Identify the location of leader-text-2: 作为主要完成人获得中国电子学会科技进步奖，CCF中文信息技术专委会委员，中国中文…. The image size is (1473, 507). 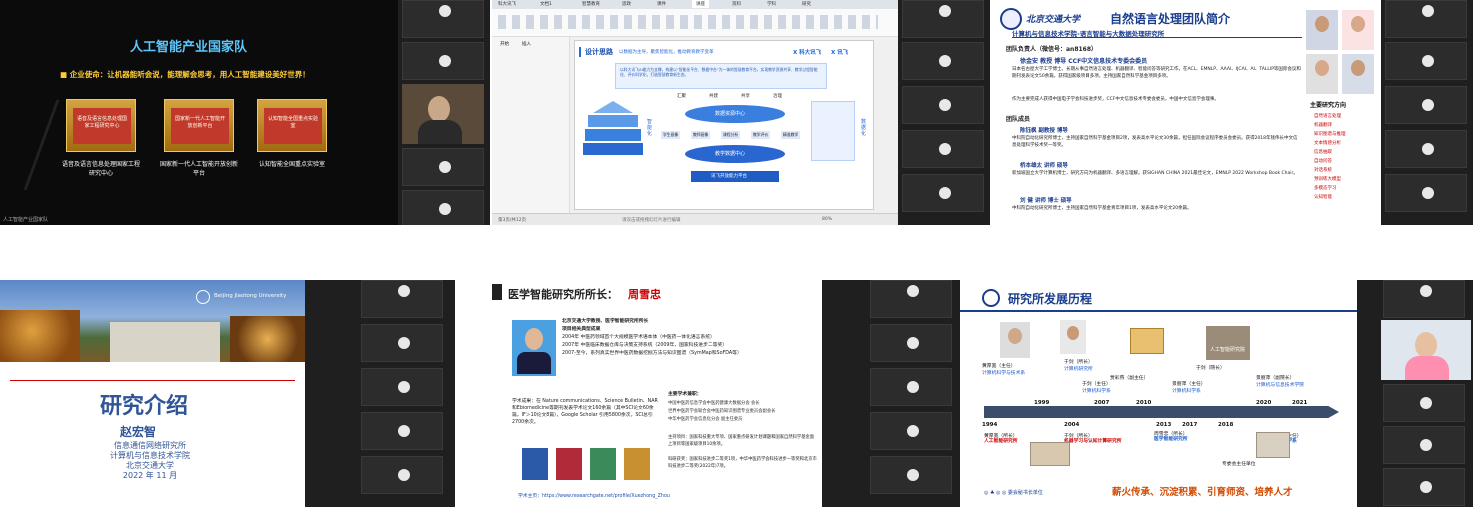
(1115, 99).